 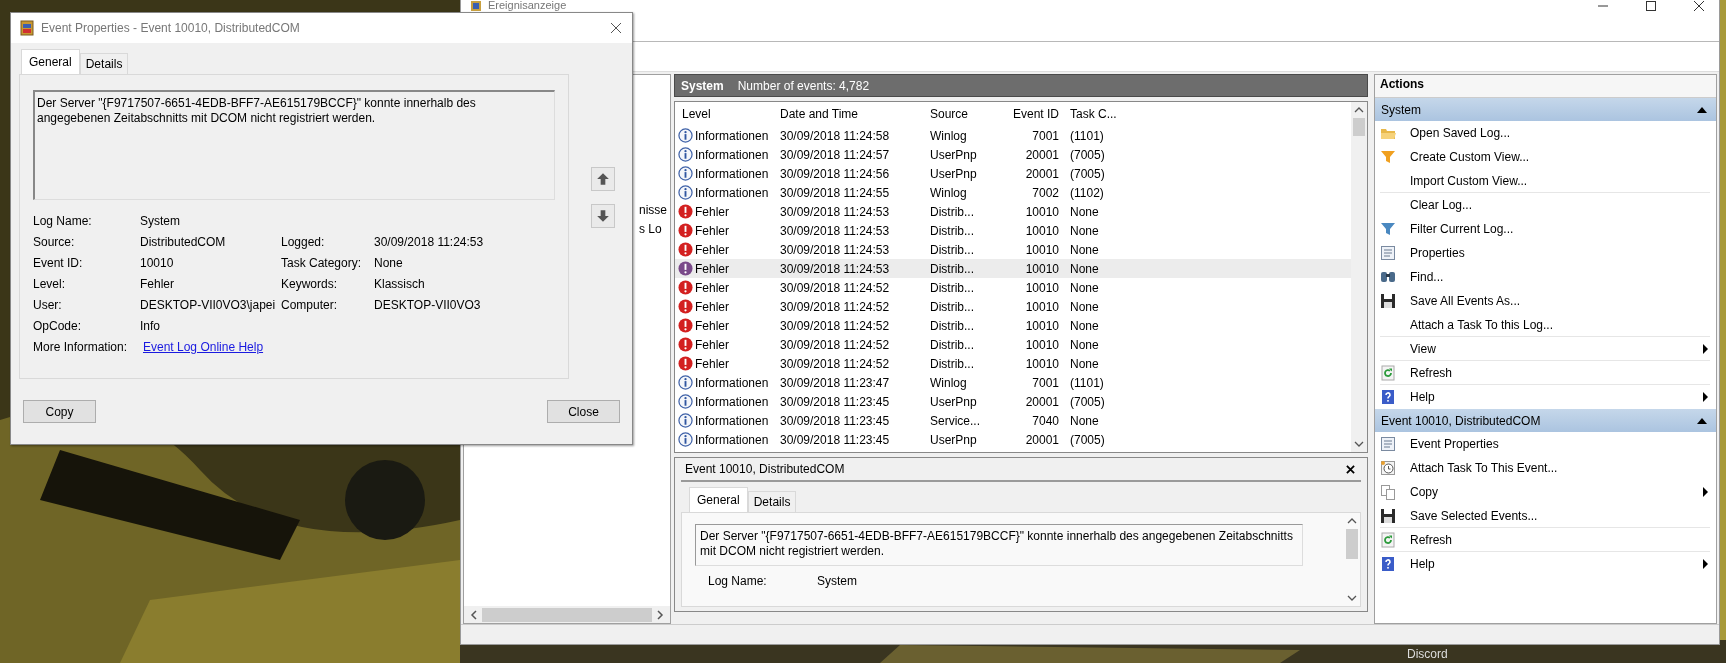 What do you see at coordinates (527, 5) in the screenshot?
I see `window-title: Ereignisanzeige` at bounding box center [527, 5].